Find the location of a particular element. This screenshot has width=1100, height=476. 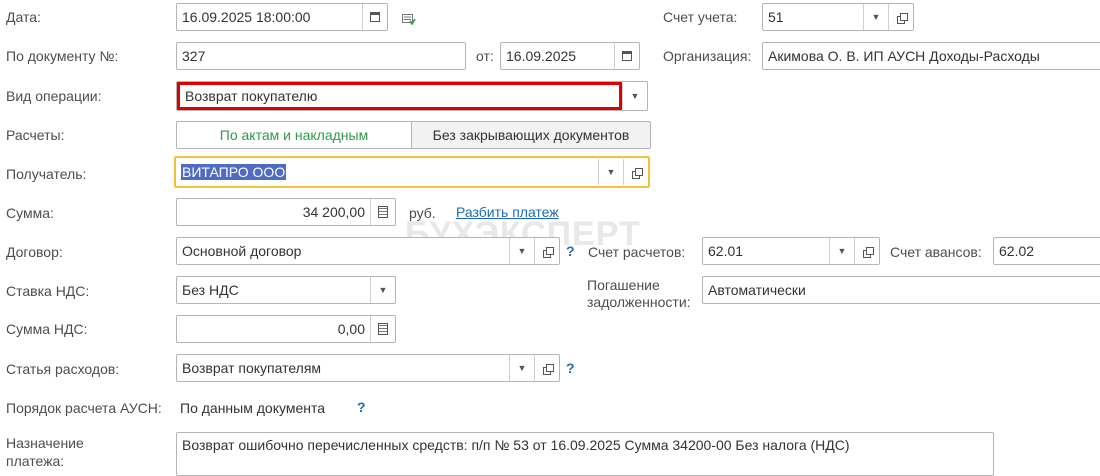

toggle-no-closing-docs: Без закрывающих документов is located at coordinates (531, 135).